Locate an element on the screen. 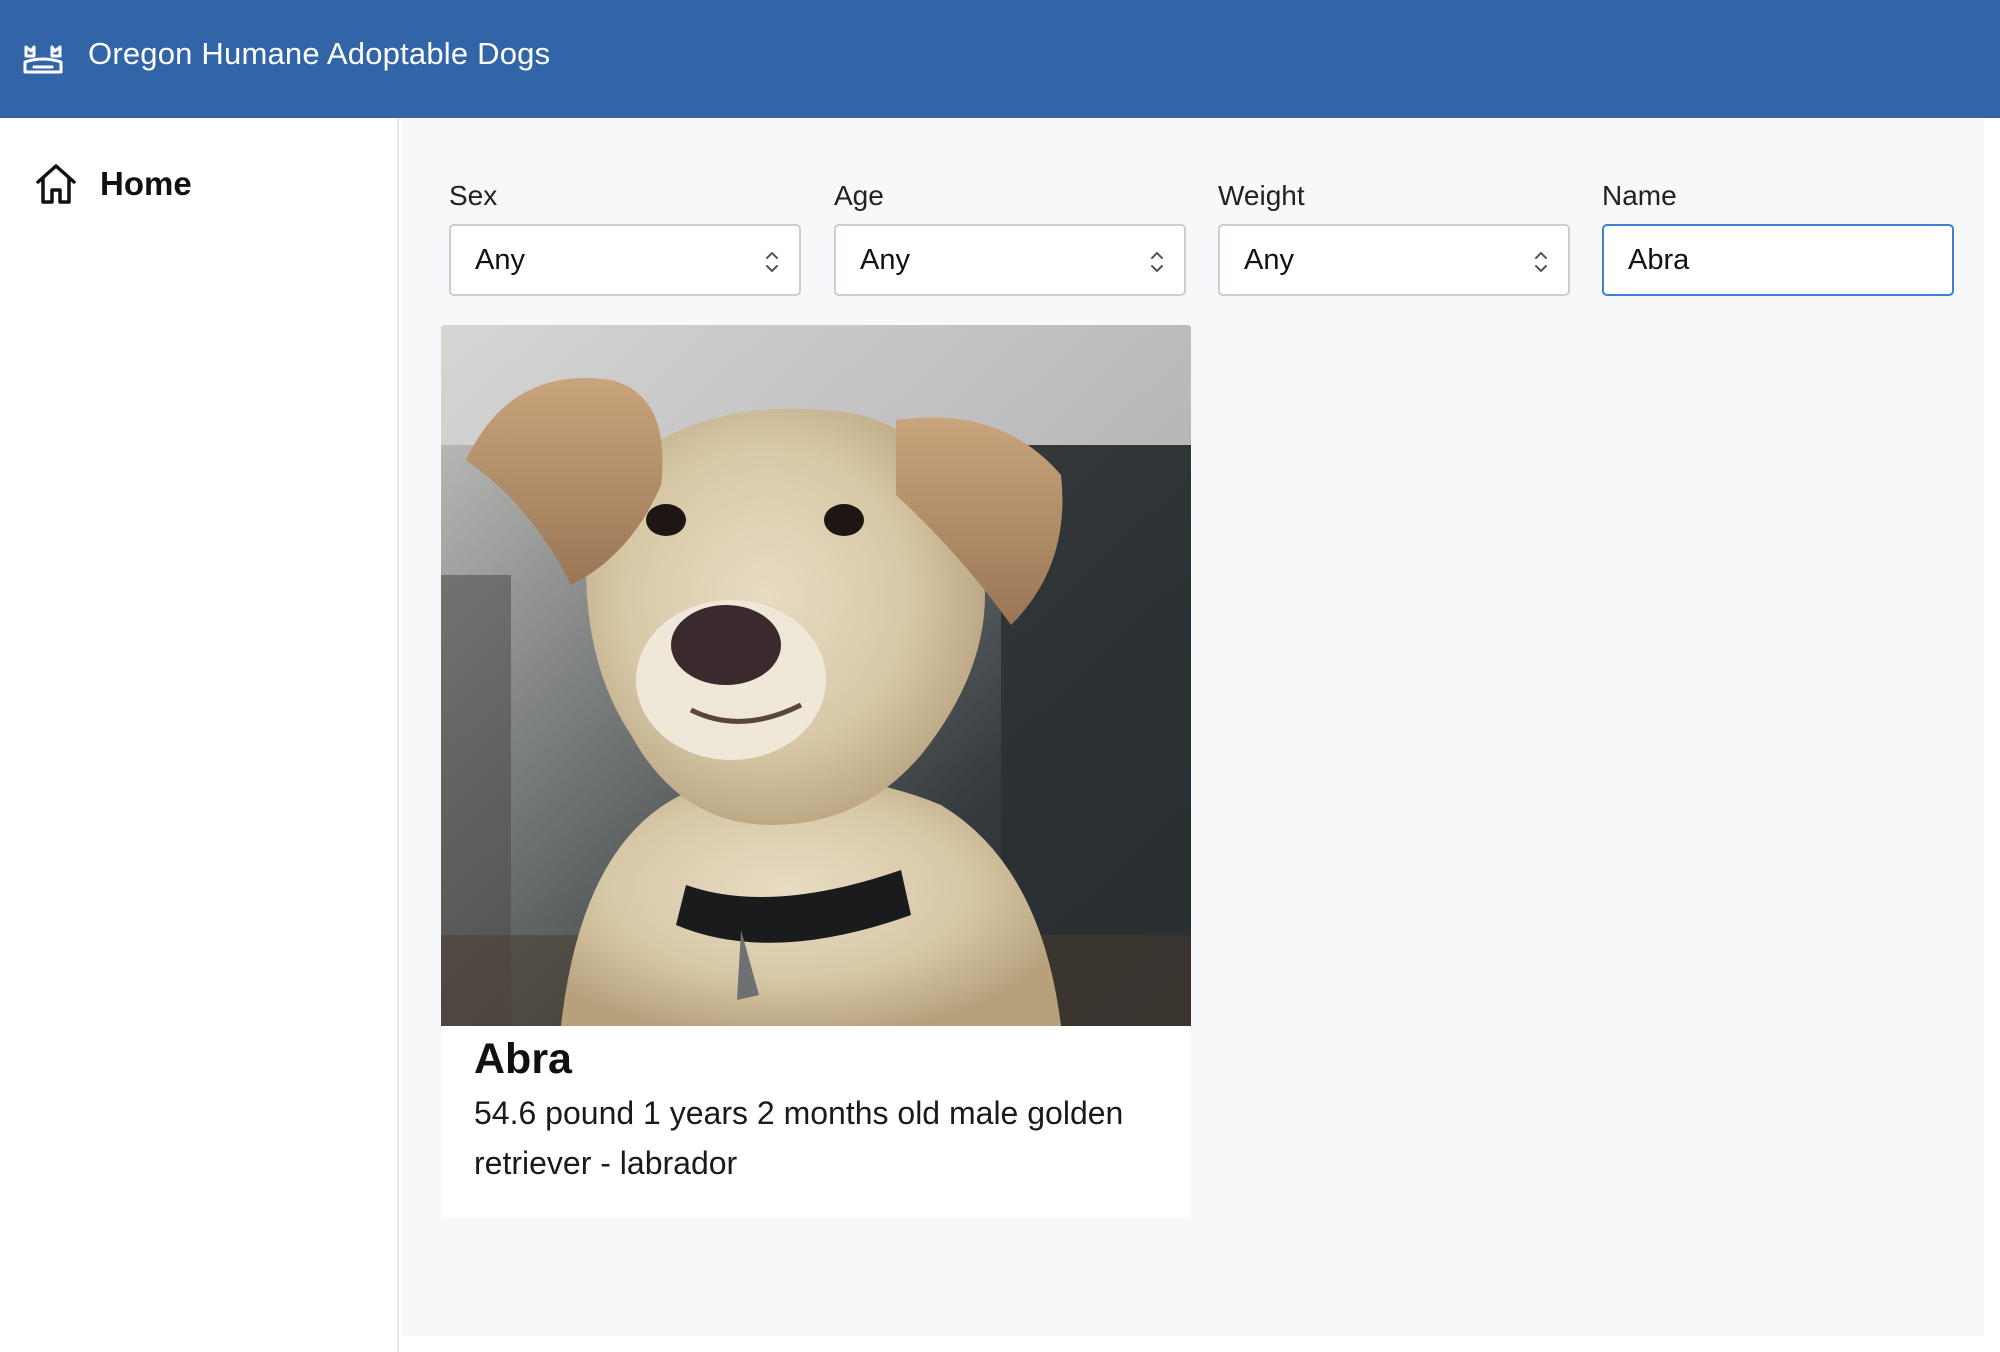 This screenshot has height=1352, width=2000. sex-filter: Sex Any is located at coordinates (625, 237).